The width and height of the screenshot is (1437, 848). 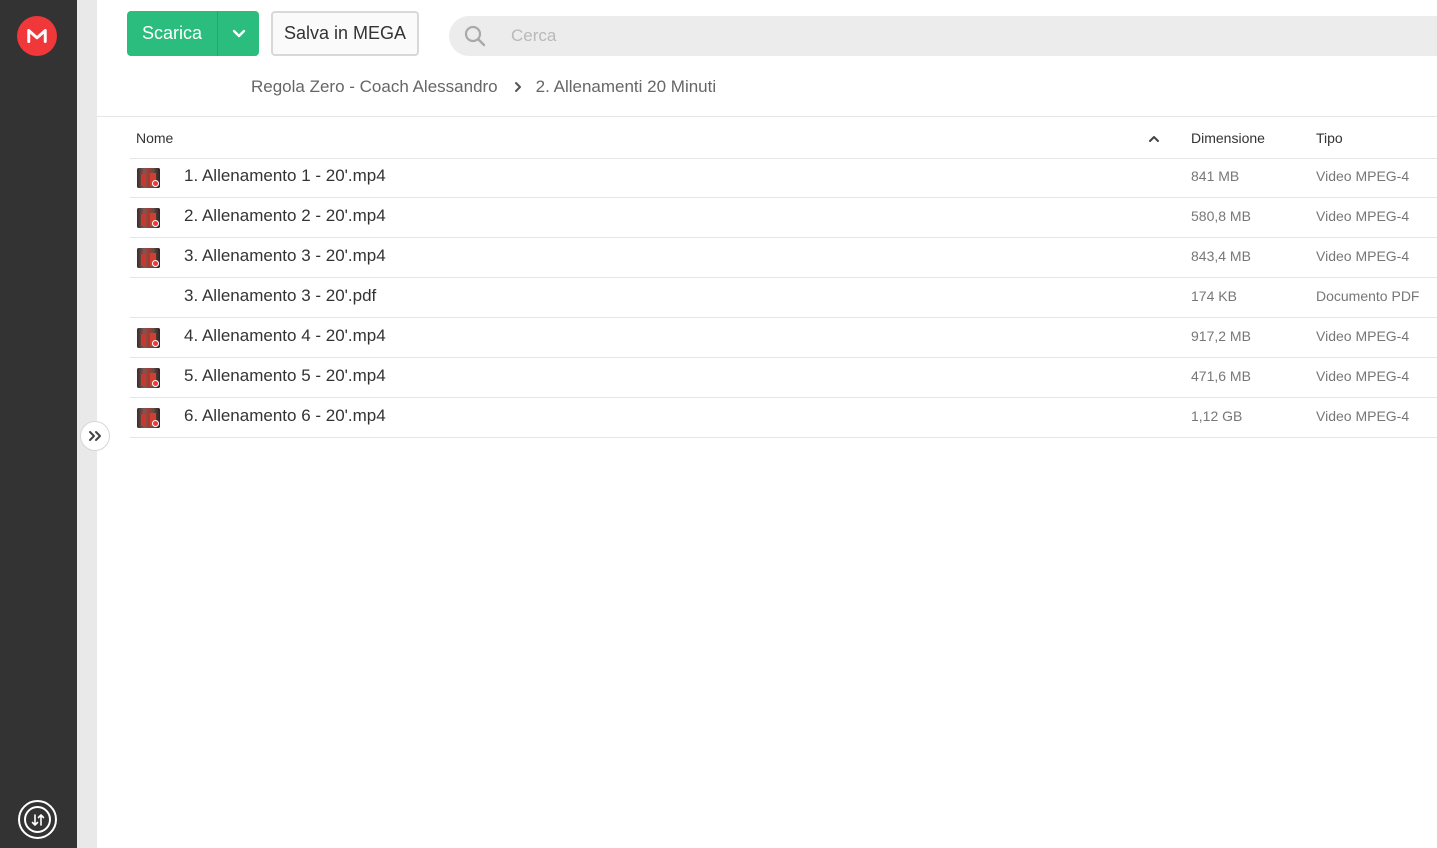 I want to click on download-button: Scarica, so click(x=193, y=33).